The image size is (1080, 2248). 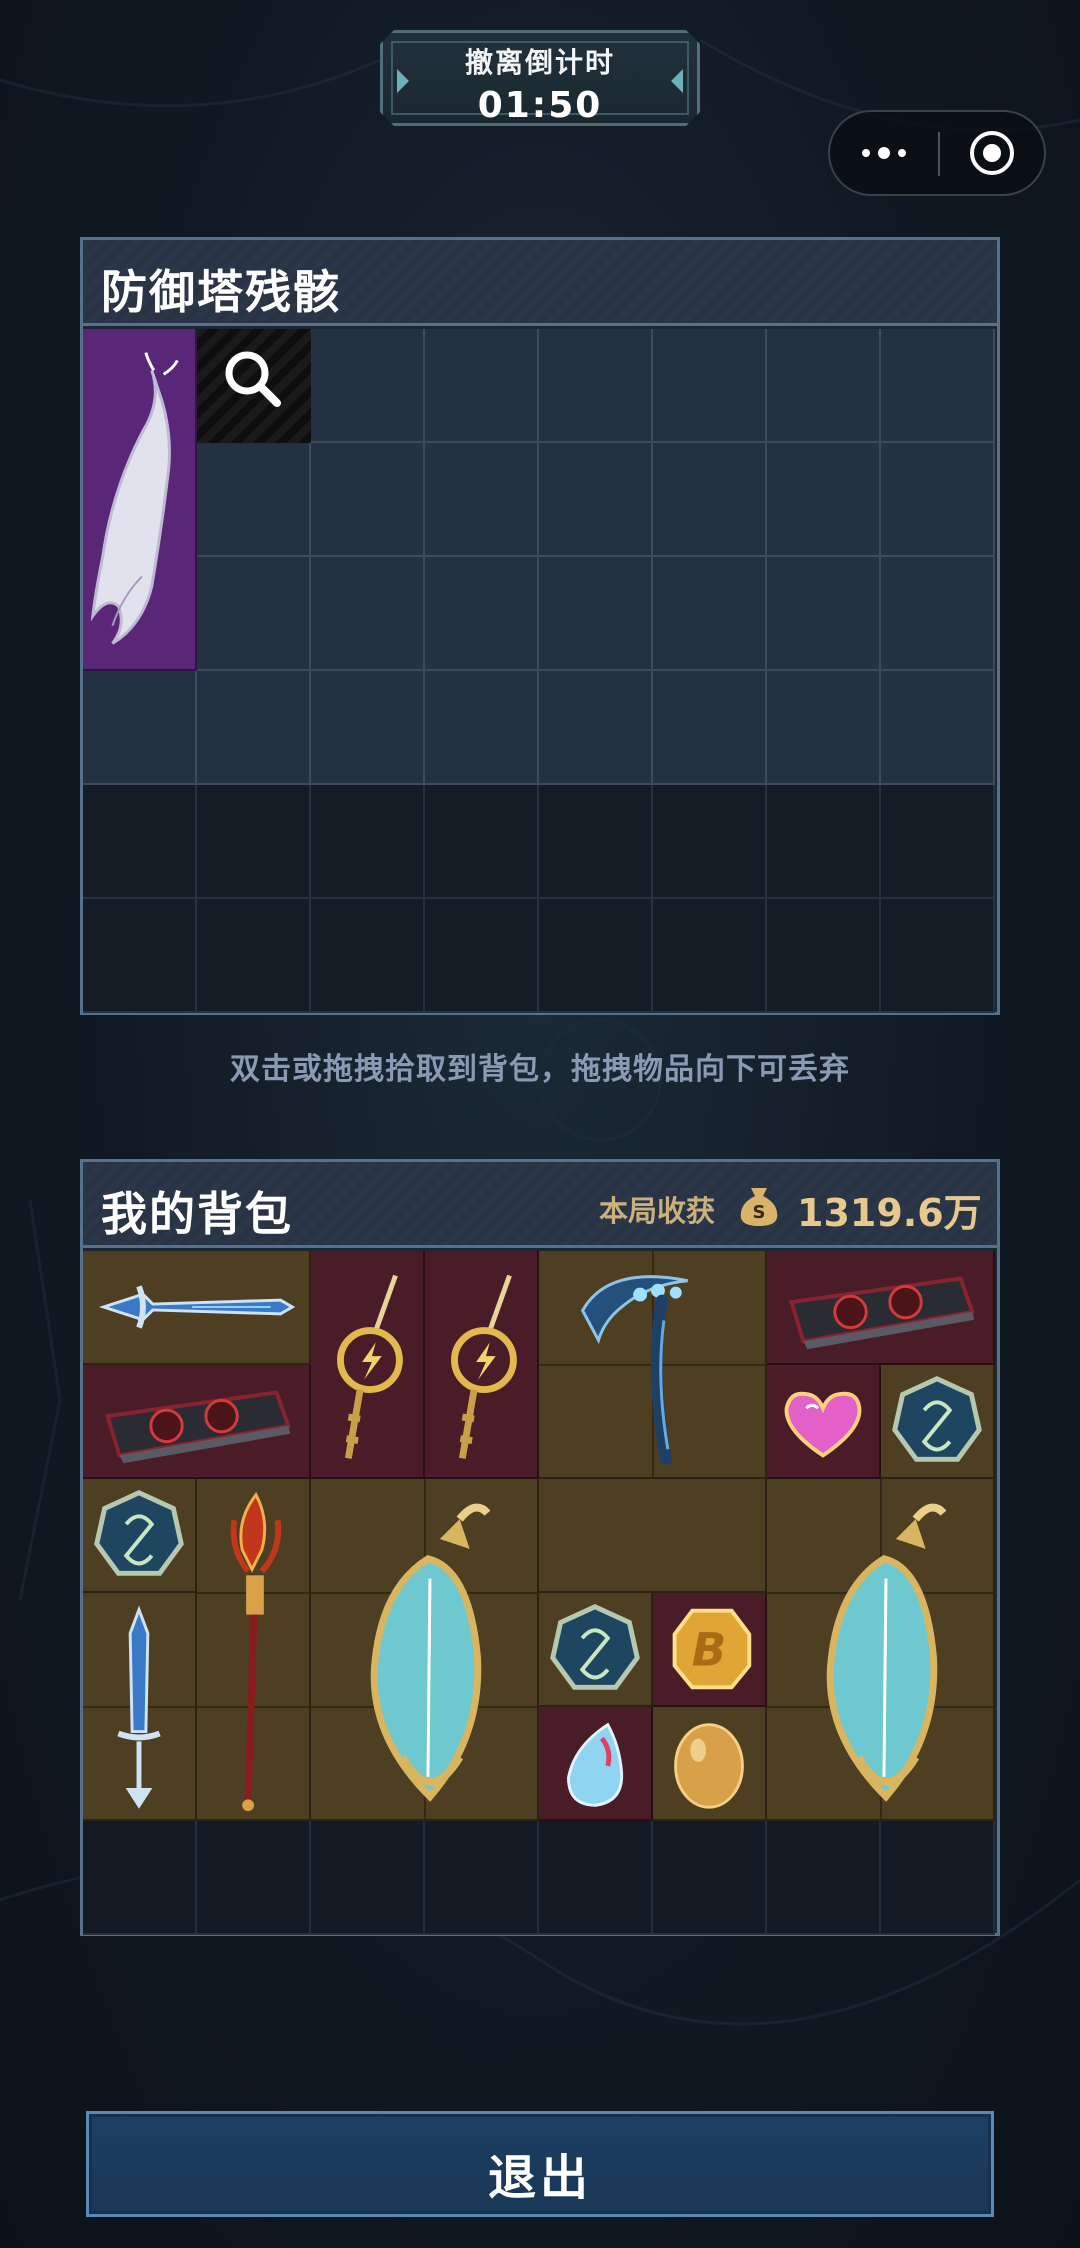 What do you see at coordinates (540, 283) in the screenshot?
I see `loot-panel-header: 防御塔残骸` at bounding box center [540, 283].